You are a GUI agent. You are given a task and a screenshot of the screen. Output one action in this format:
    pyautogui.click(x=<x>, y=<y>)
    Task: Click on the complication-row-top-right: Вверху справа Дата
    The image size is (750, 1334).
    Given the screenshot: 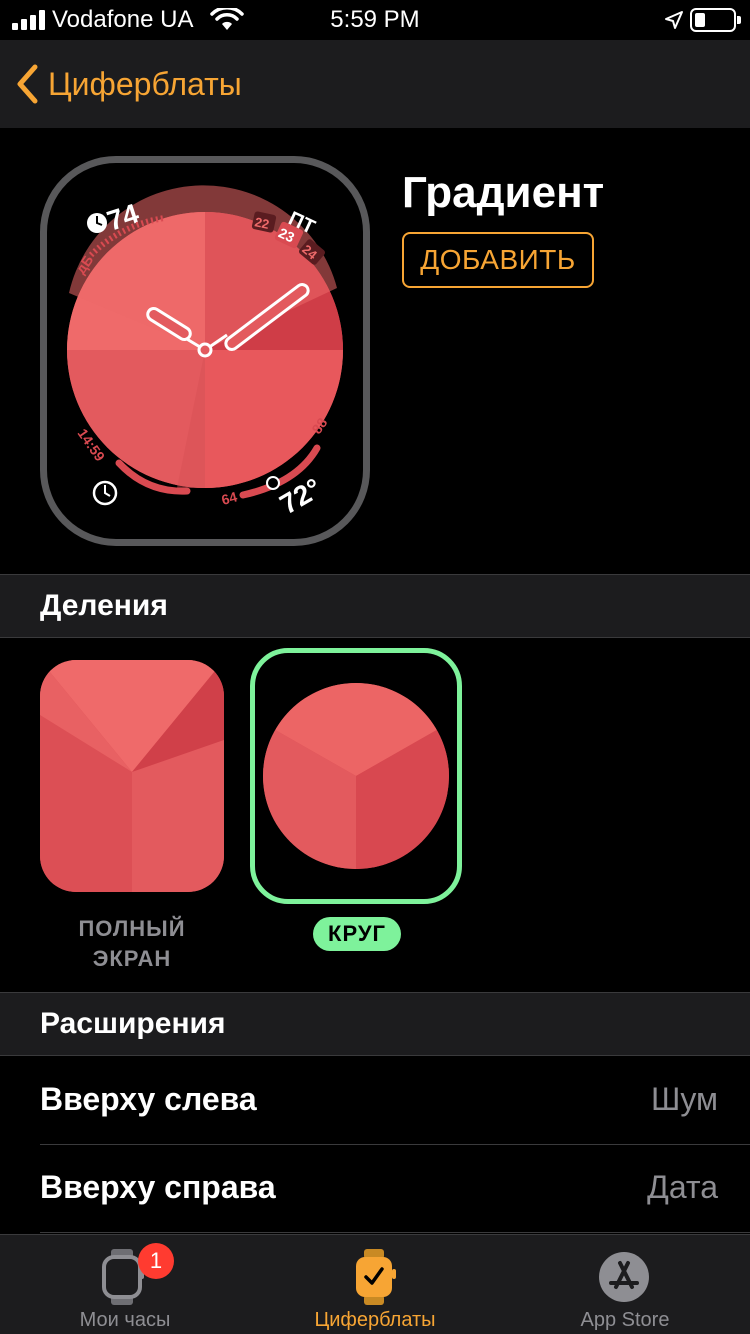 What is the action you would take?
    pyautogui.click(x=375, y=1189)
    